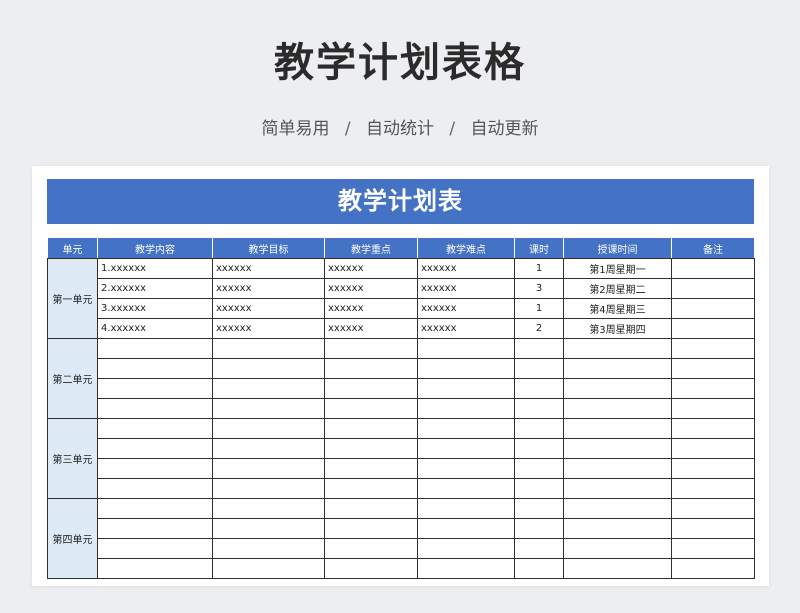 The image size is (800, 613). I want to click on cell-content: 4.xxxxxx, so click(155, 328).